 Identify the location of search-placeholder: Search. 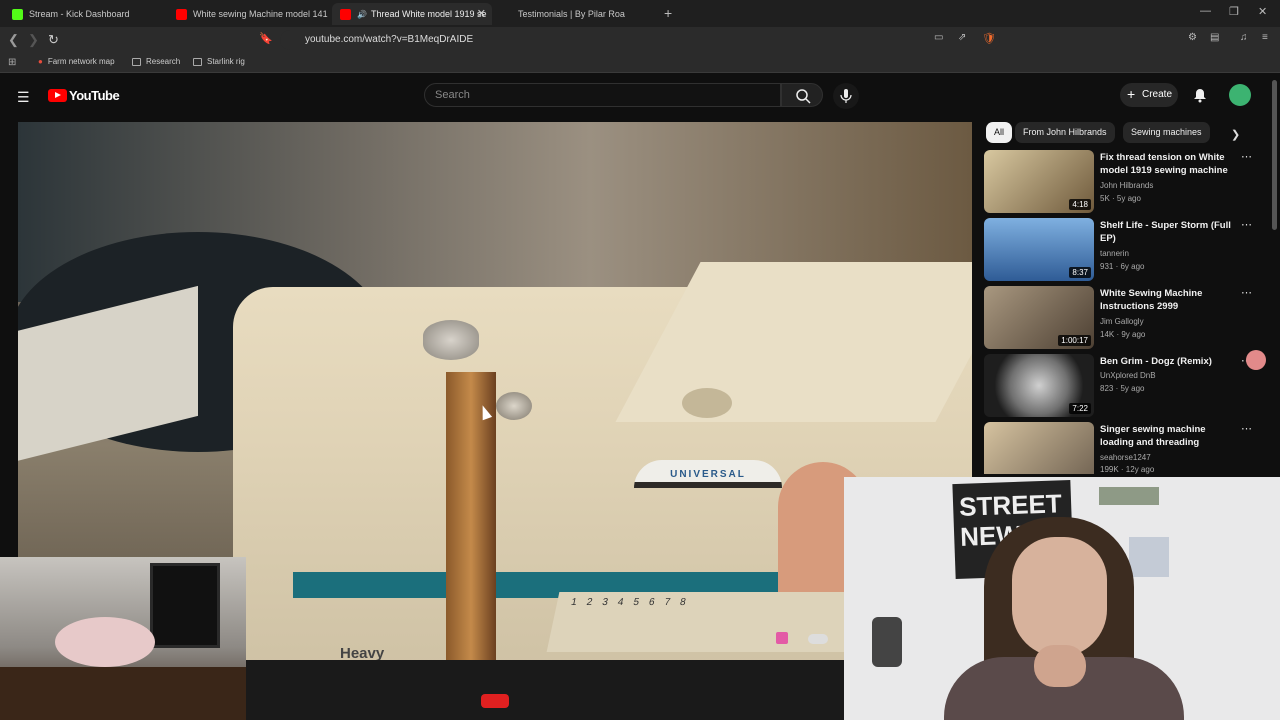
(452, 95).